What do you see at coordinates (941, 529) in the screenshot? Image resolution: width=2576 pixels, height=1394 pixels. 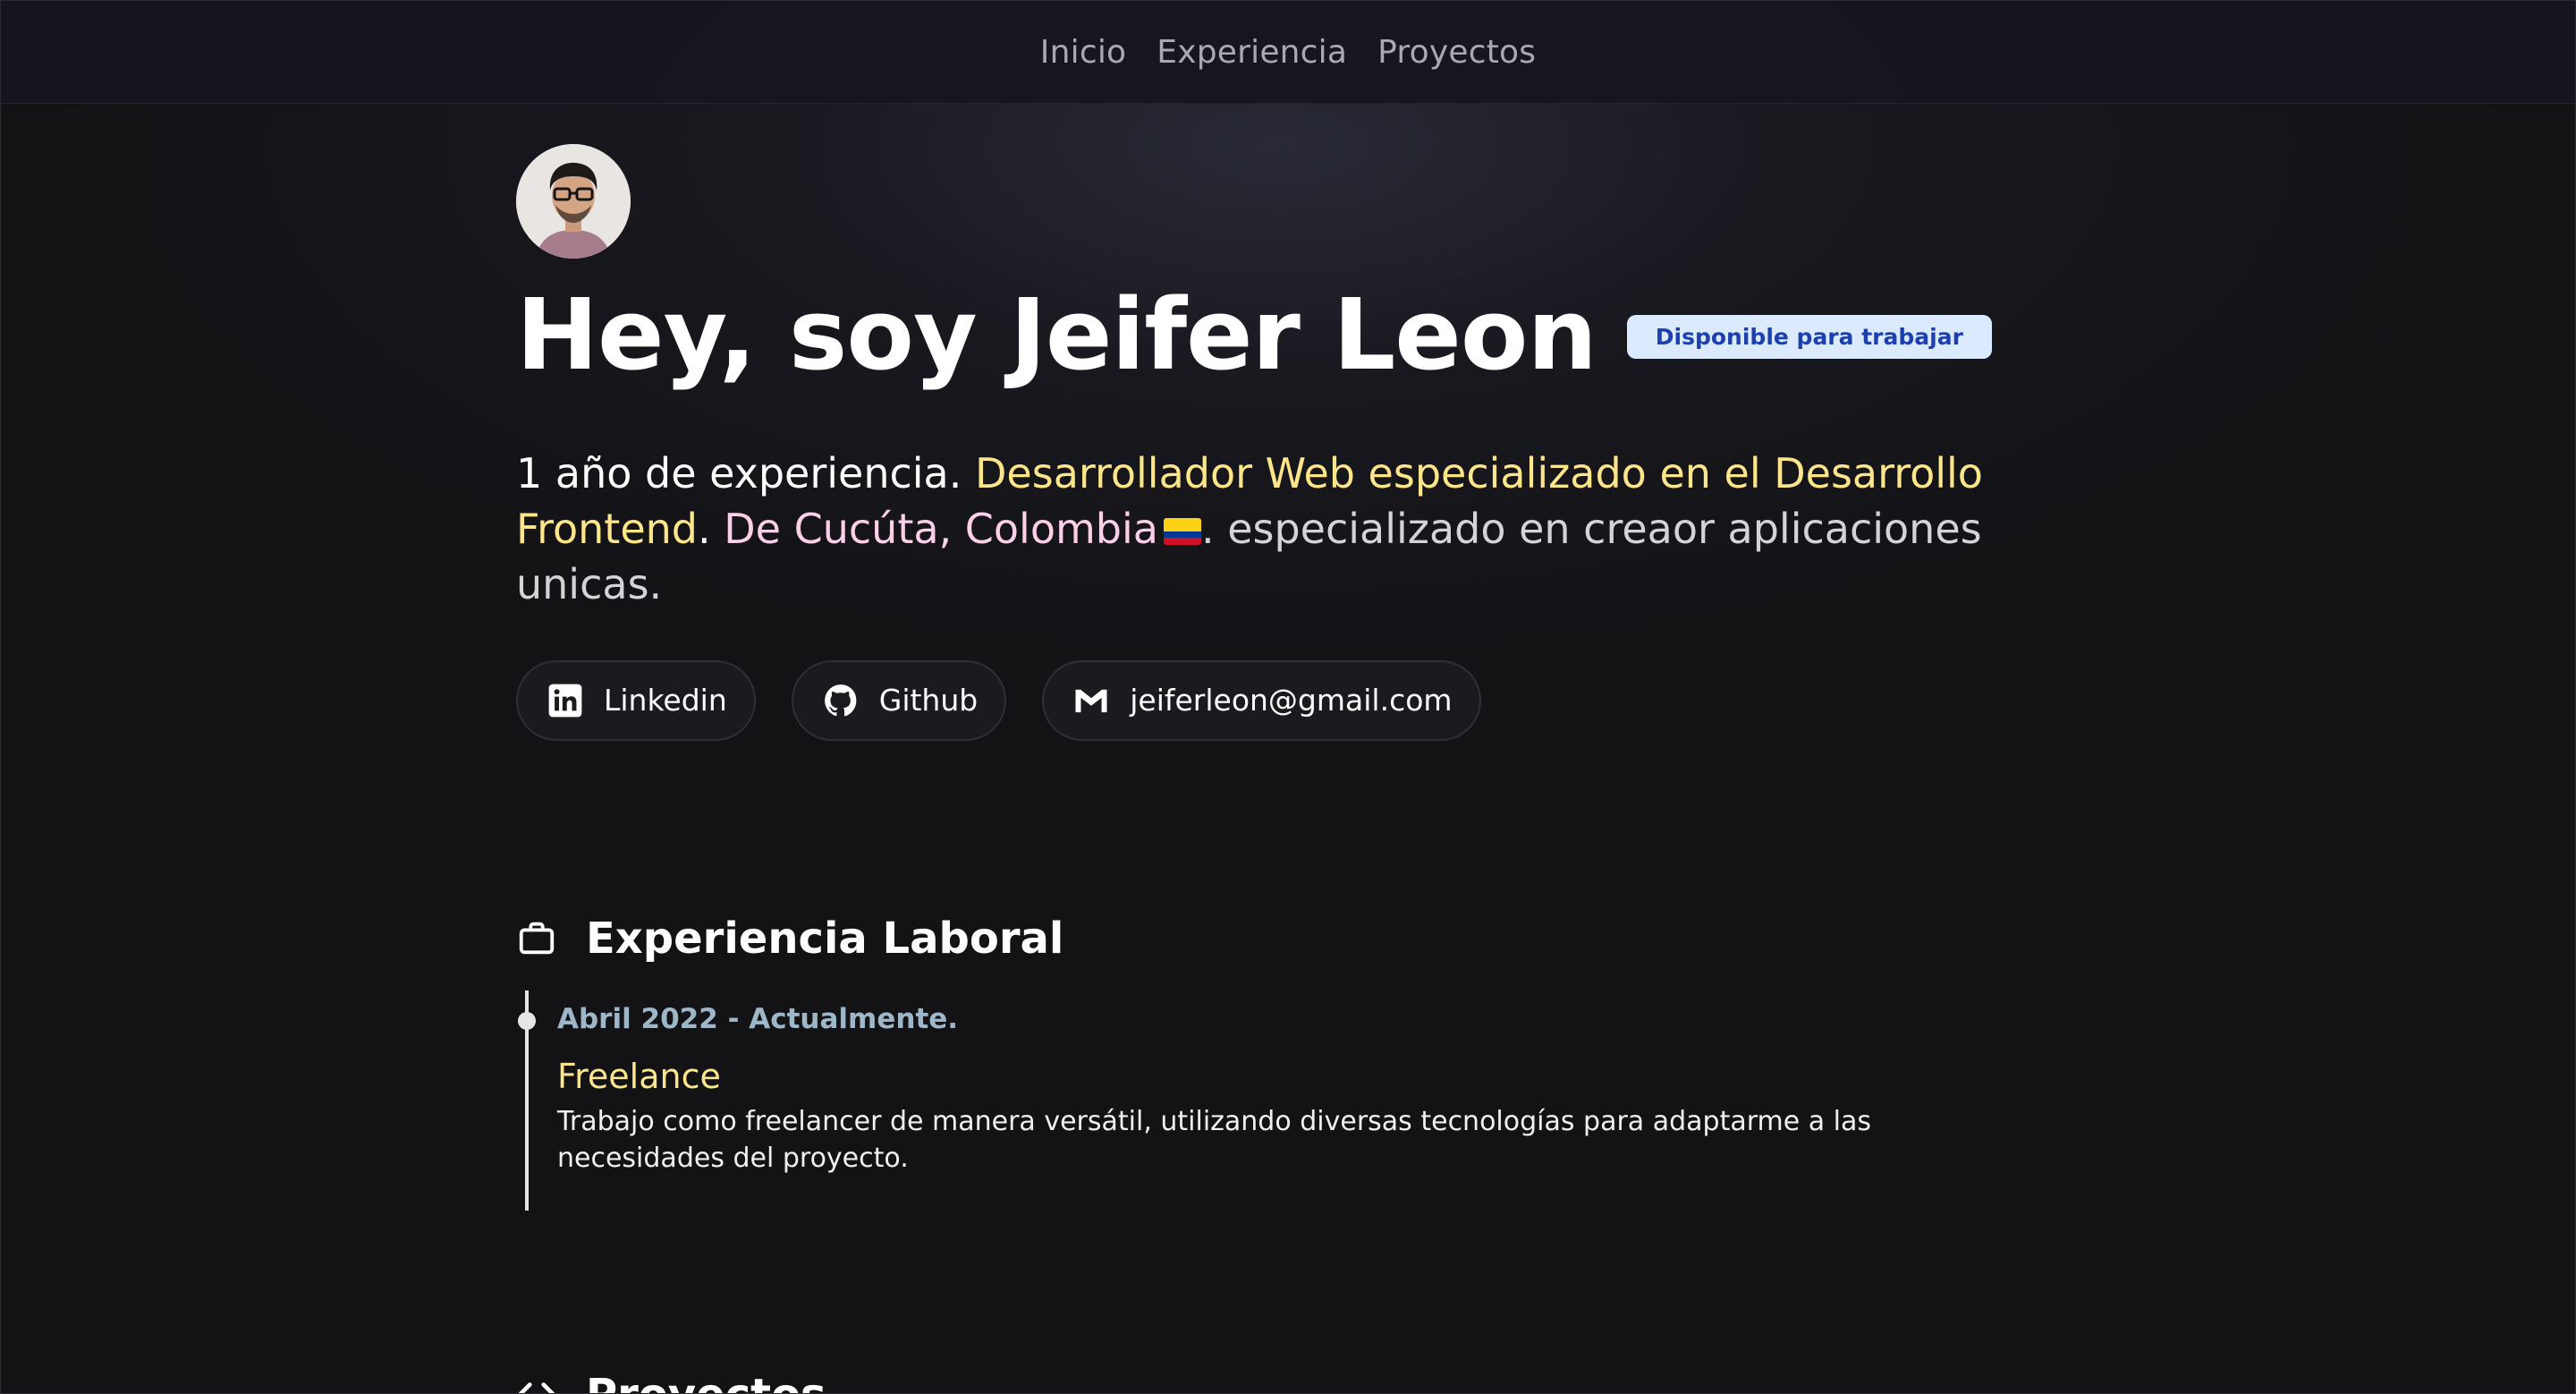 I see `intro-location: De Cucúta, Colombia` at bounding box center [941, 529].